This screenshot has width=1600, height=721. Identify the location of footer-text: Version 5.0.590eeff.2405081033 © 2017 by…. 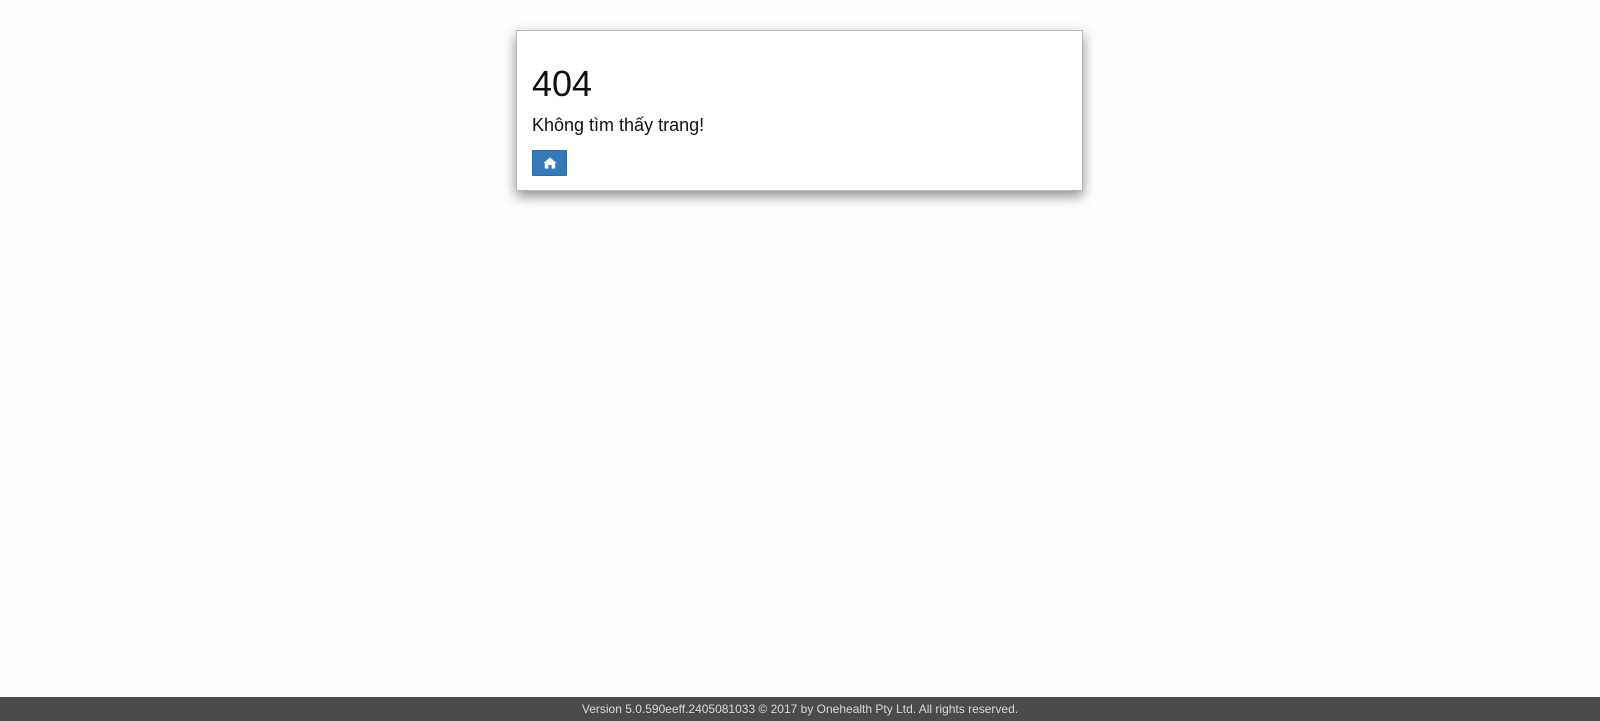
(800, 709).